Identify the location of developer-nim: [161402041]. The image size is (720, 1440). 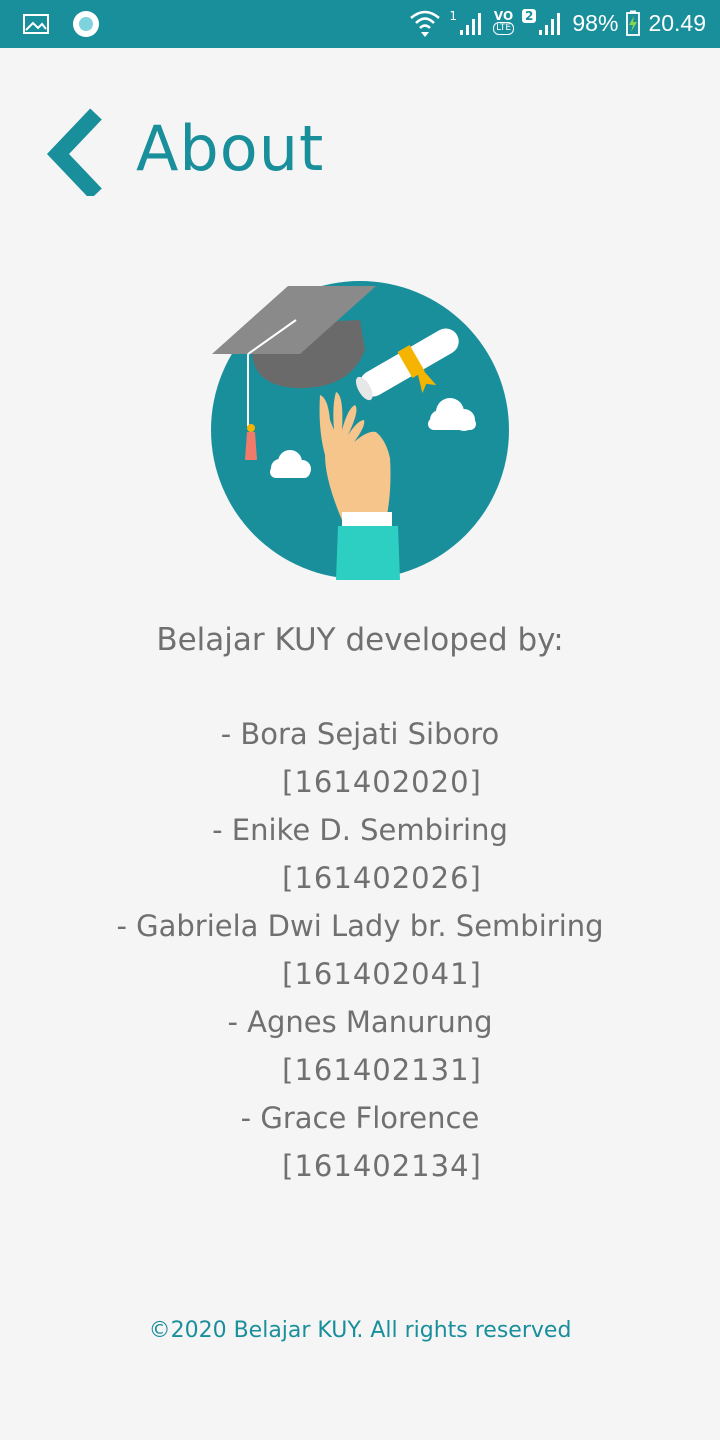
(382, 974).